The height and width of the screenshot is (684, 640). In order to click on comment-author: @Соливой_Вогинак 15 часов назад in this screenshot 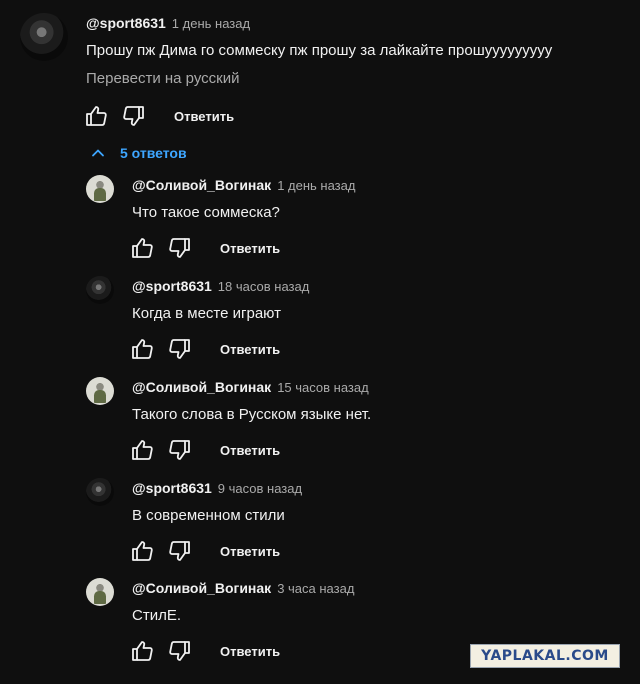, I will do `click(250, 387)`.